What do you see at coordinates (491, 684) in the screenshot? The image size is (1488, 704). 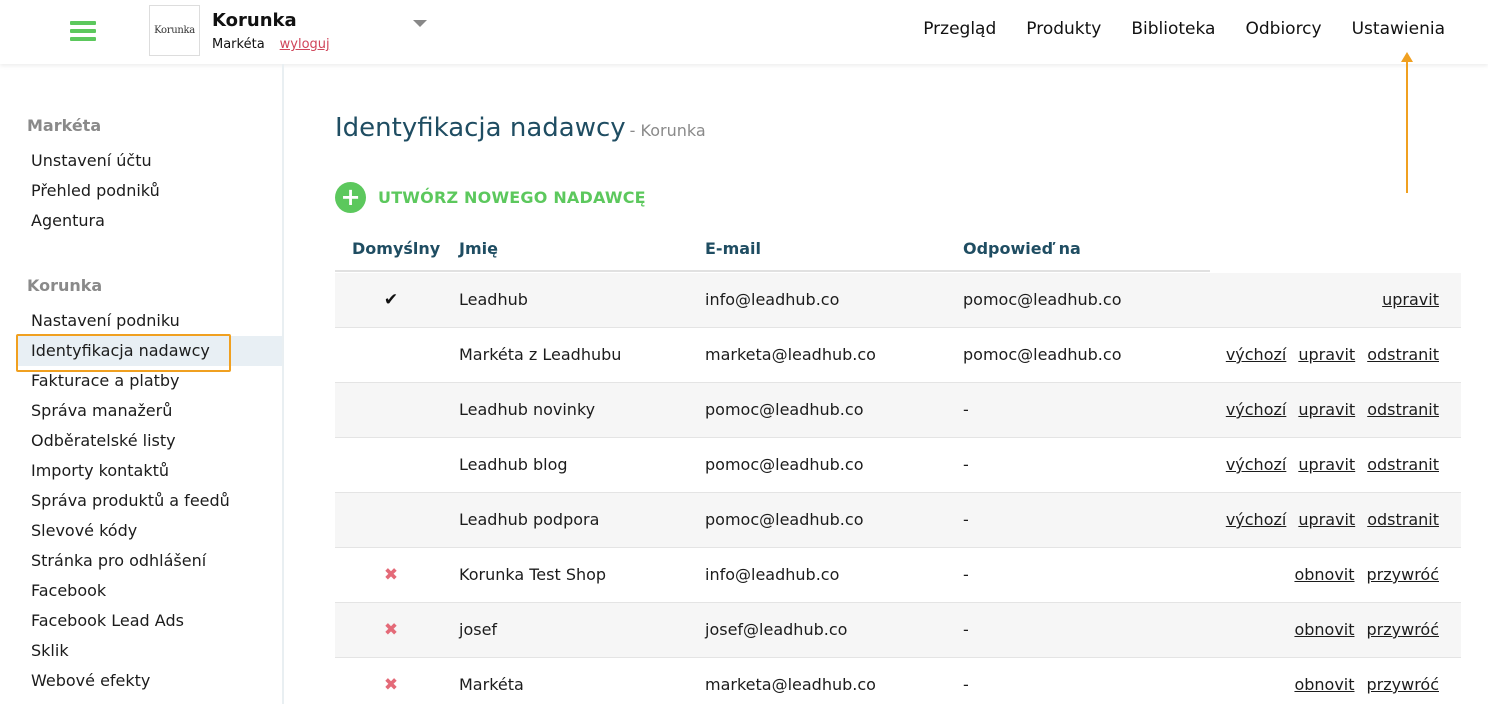 I see `sender-name: Markéta` at bounding box center [491, 684].